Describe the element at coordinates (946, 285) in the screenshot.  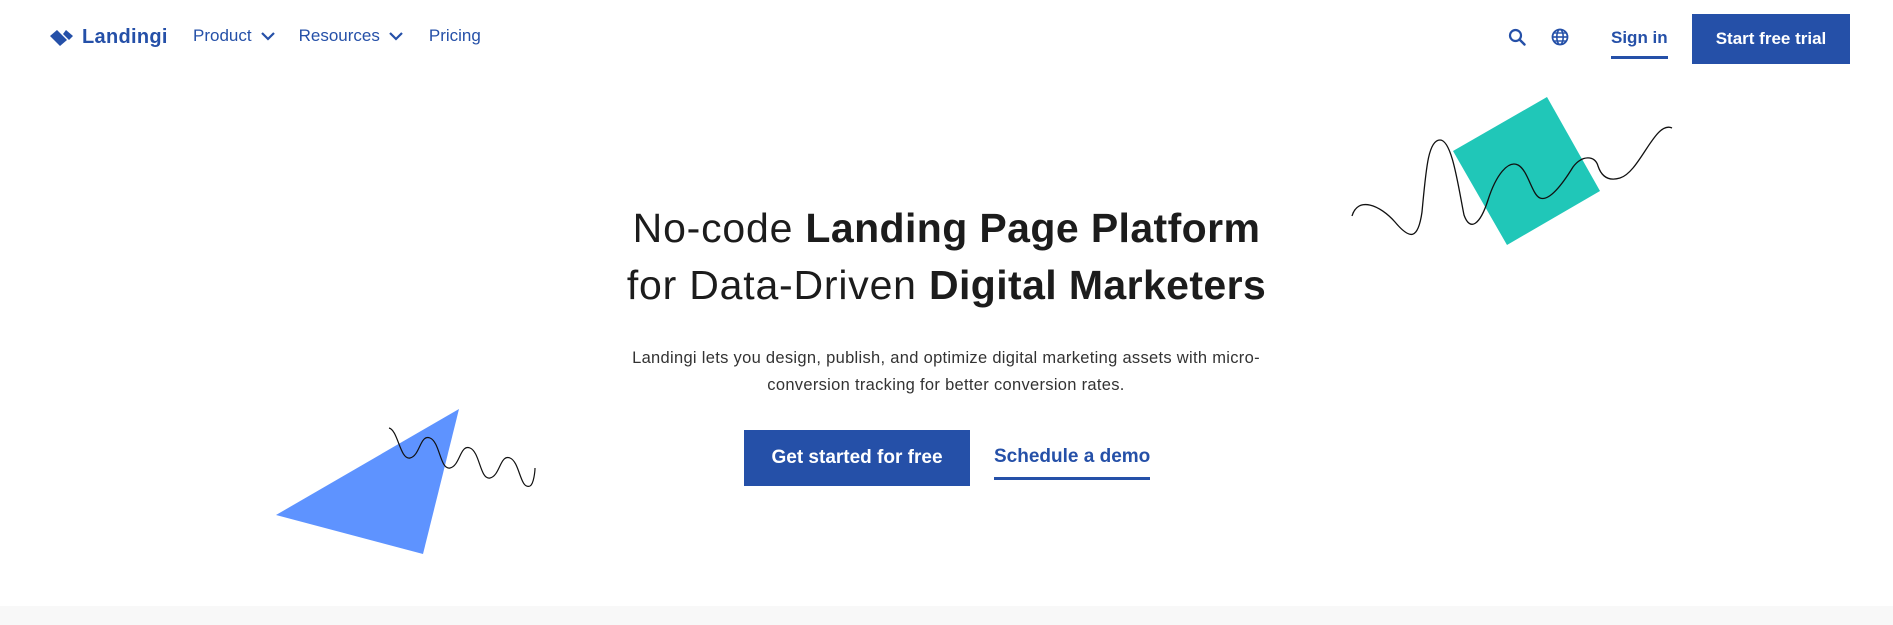
I see `headline-line-2: for Data-Driven Digital Marketers` at that location.